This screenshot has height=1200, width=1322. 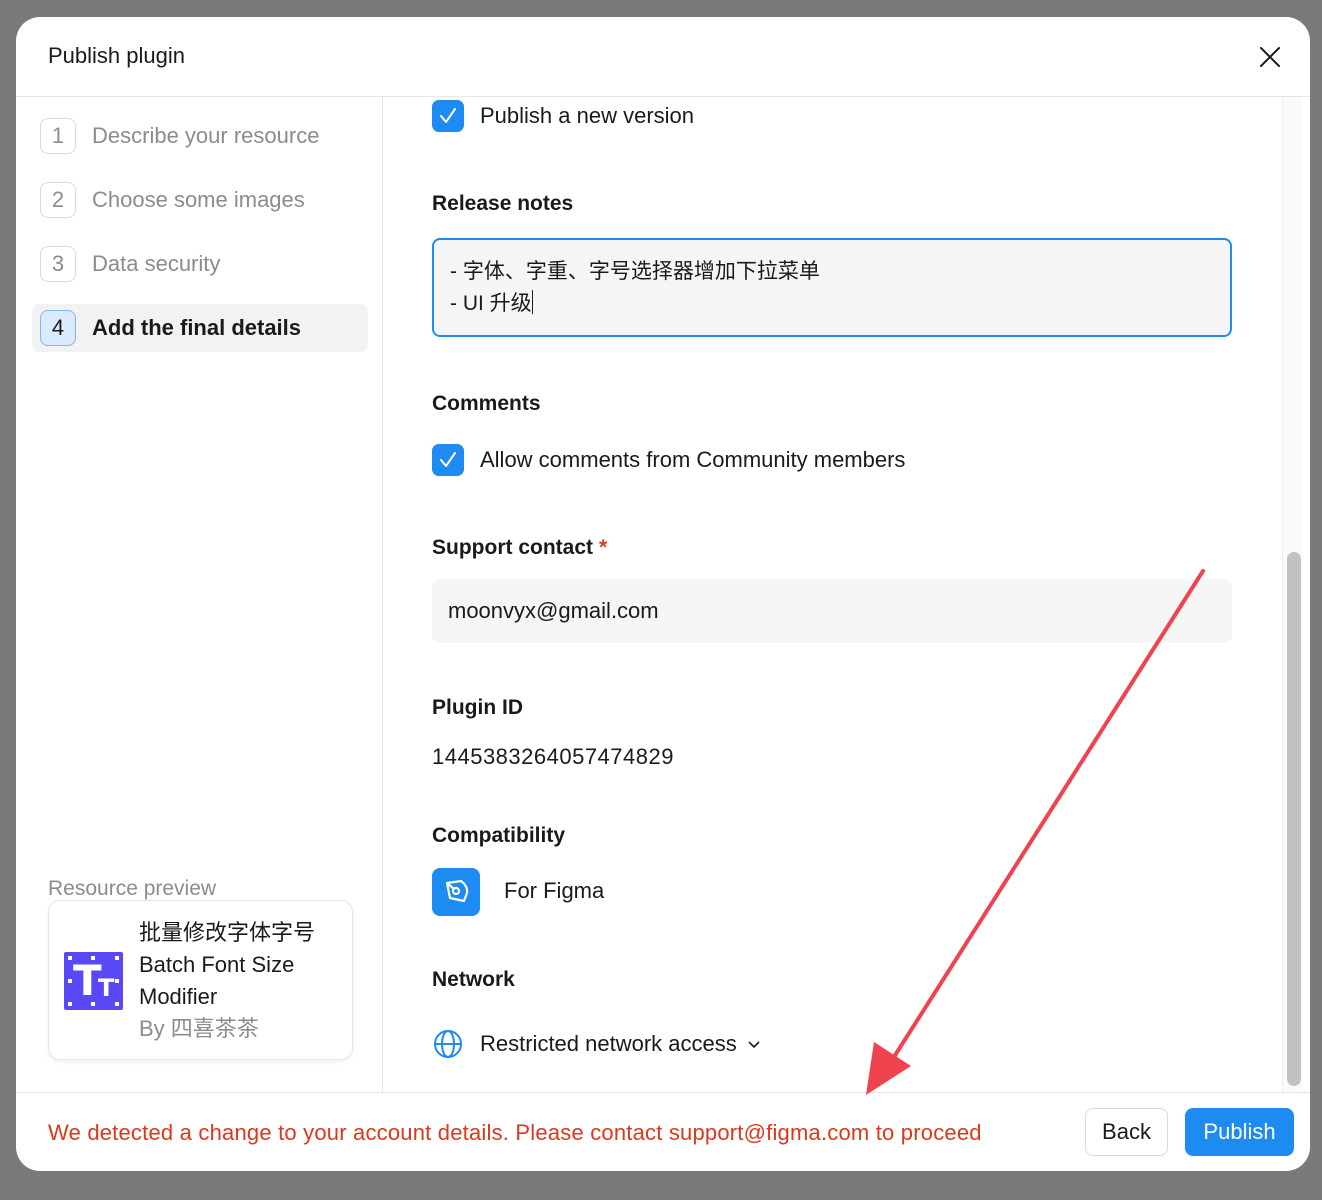 I want to click on release-notes-value: - 字体、字重、字号选择器增加下拉菜单 - UI 升级, so click(x=635, y=287).